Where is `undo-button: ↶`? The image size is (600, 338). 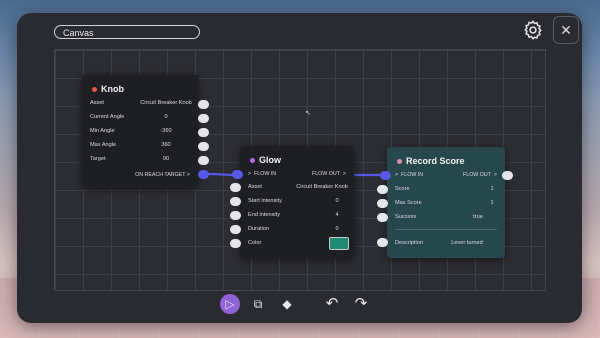 undo-button: ↶ is located at coordinates (332, 304).